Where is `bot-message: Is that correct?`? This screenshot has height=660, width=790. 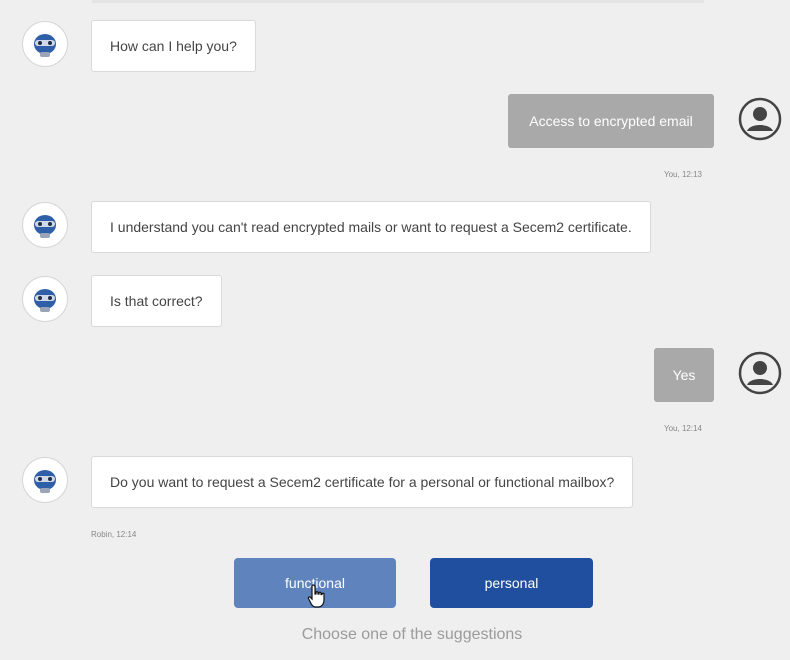
bot-message: Is that correct? is located at coordinates (156, 301).